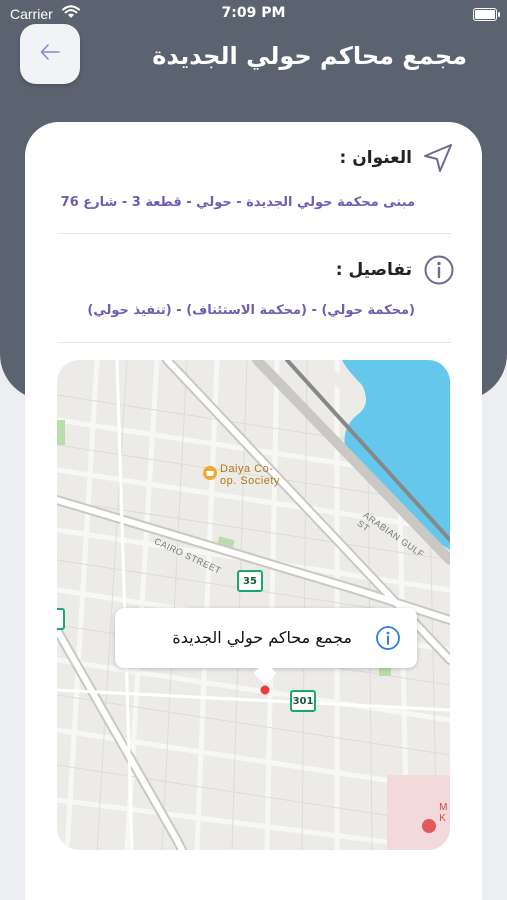  I want to click on road-shield-35: 35, so click(250, 581).